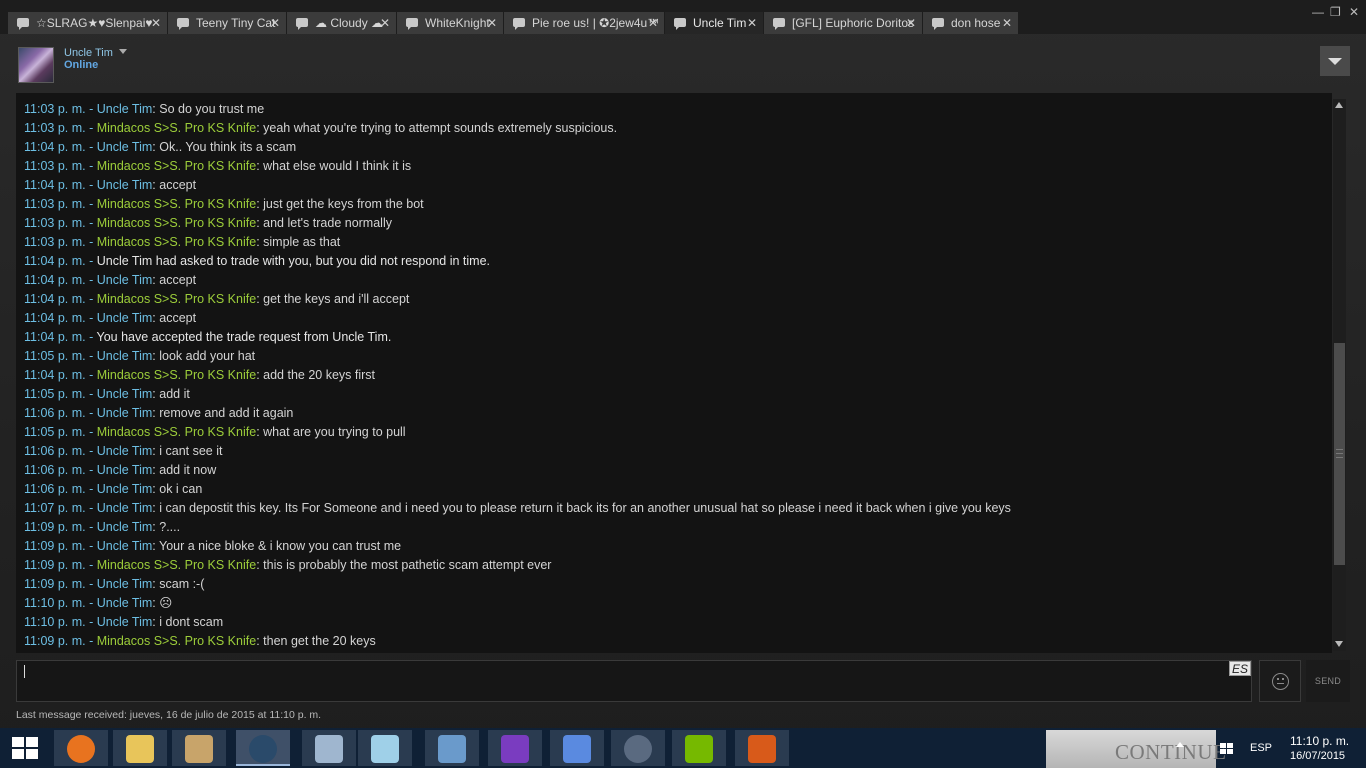 The image size is (1366, 768). Describe the element at coordinates (1335, 12) in the screenshot. I see `restore-icon: ❐` at that location.